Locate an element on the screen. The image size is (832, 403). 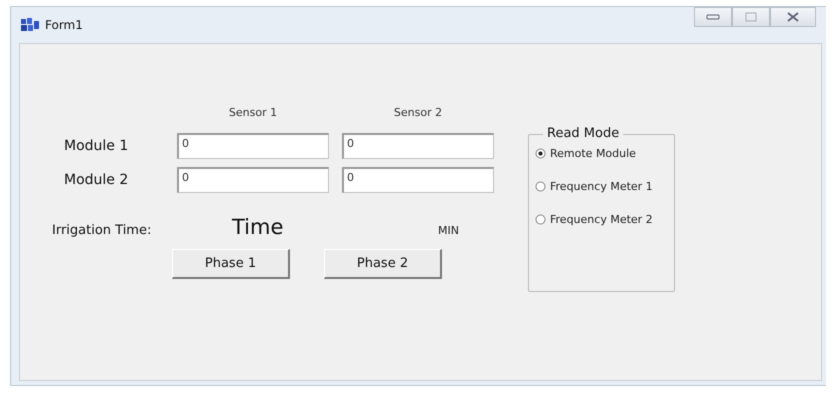
close-icon is located at coordinates (793, 17).